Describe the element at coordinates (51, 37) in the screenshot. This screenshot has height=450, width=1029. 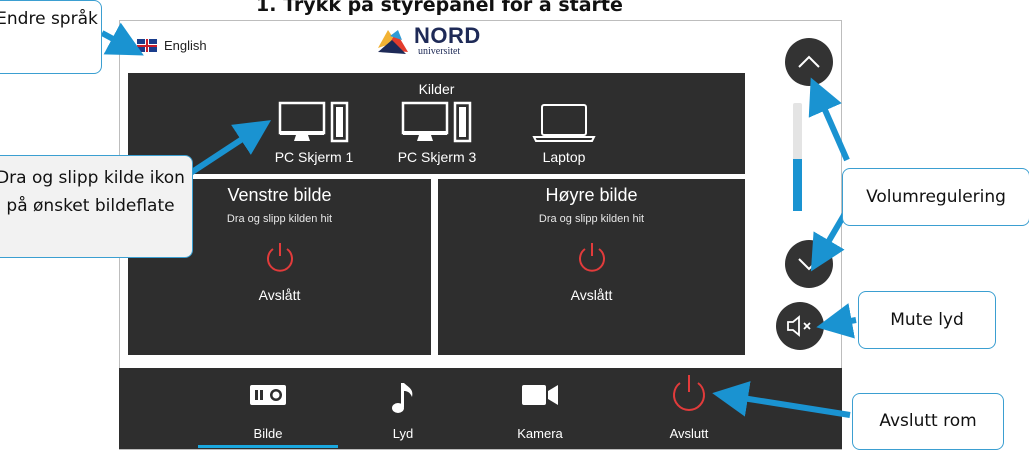
I see `callout-language: Endre språk` at that location.